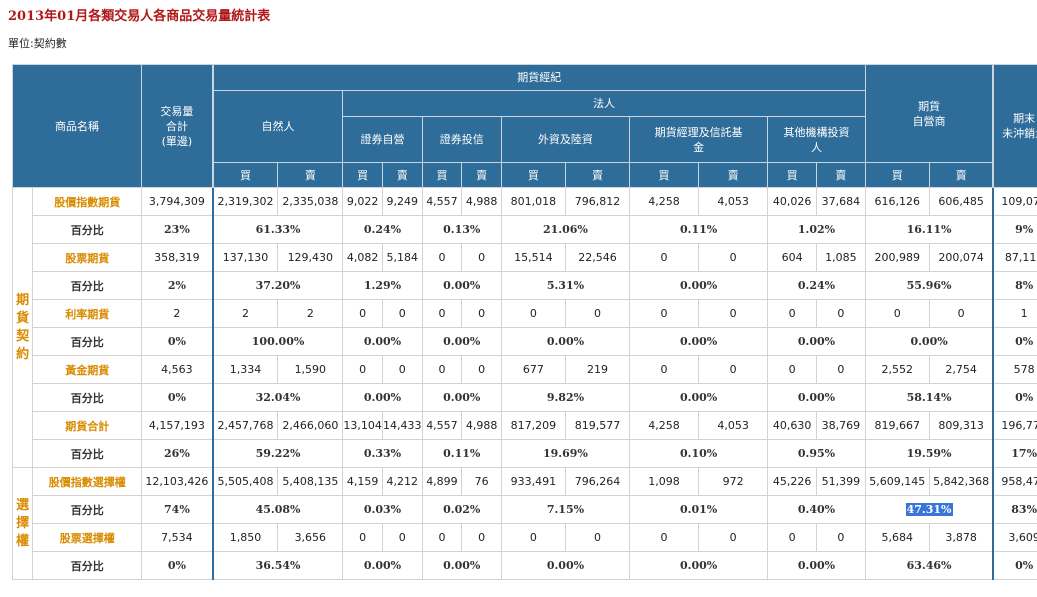 This screenshot has width=1037, height=597. I want to click on value-cell: 5,684, so click(897, 537).